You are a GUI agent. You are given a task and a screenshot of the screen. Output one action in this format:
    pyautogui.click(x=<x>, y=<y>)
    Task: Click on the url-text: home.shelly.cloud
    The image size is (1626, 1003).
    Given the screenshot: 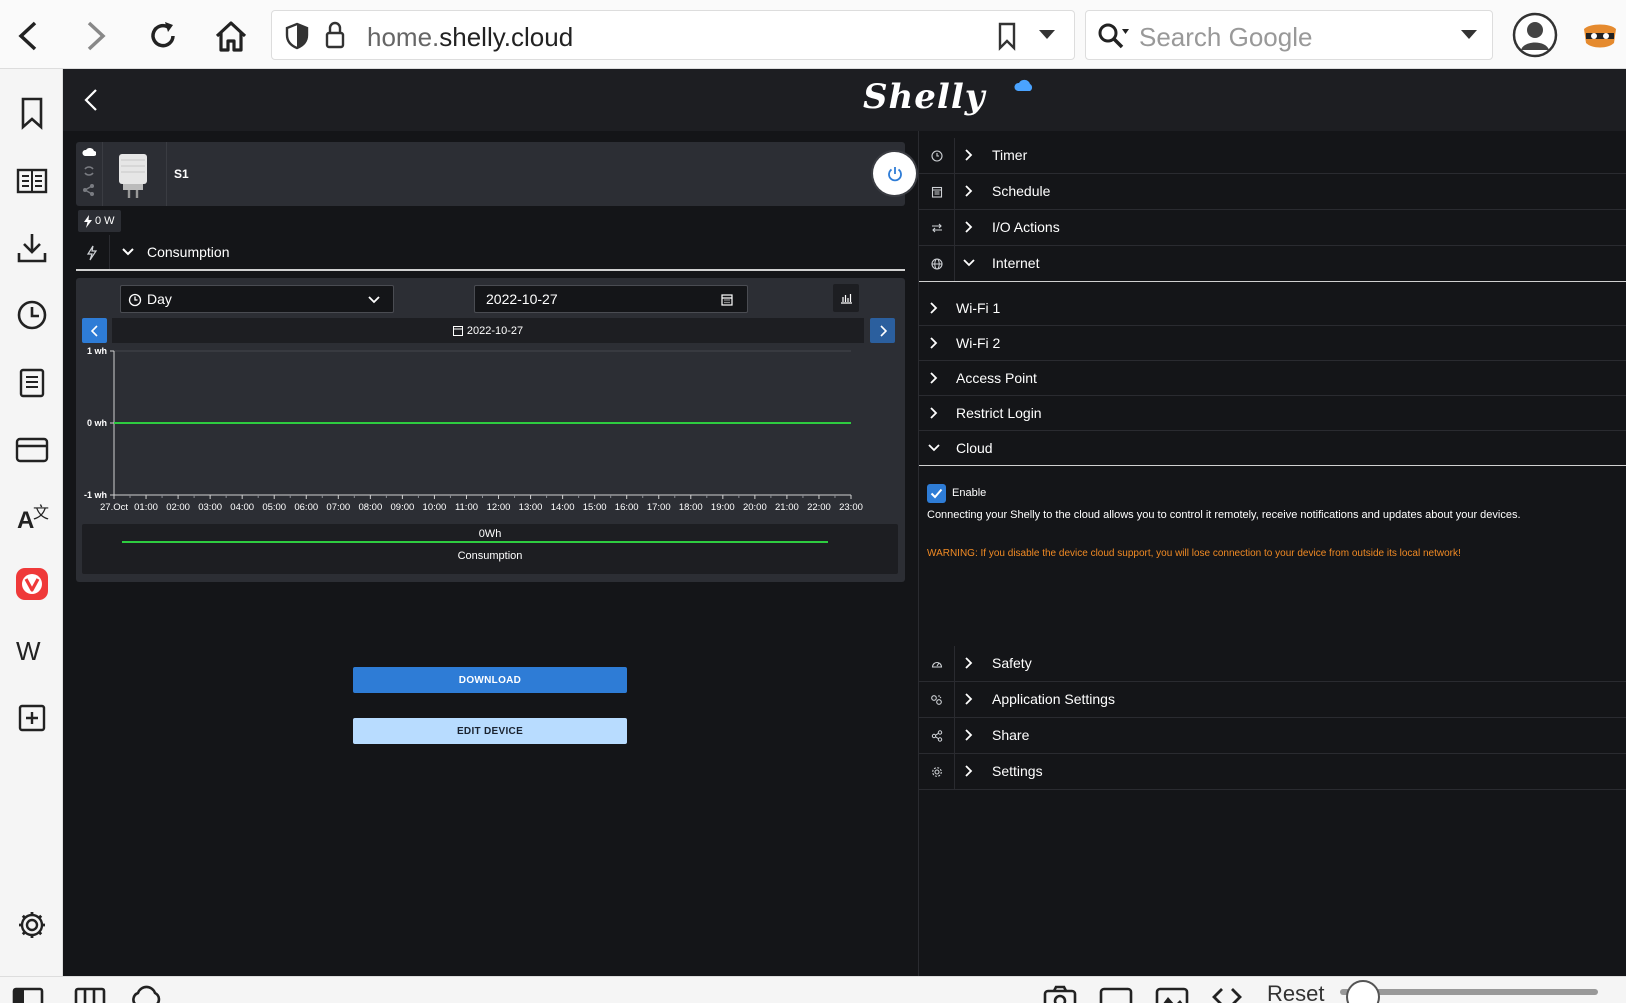 What is the action you would take?
    pyautogui.click(x=470, y=37)
    